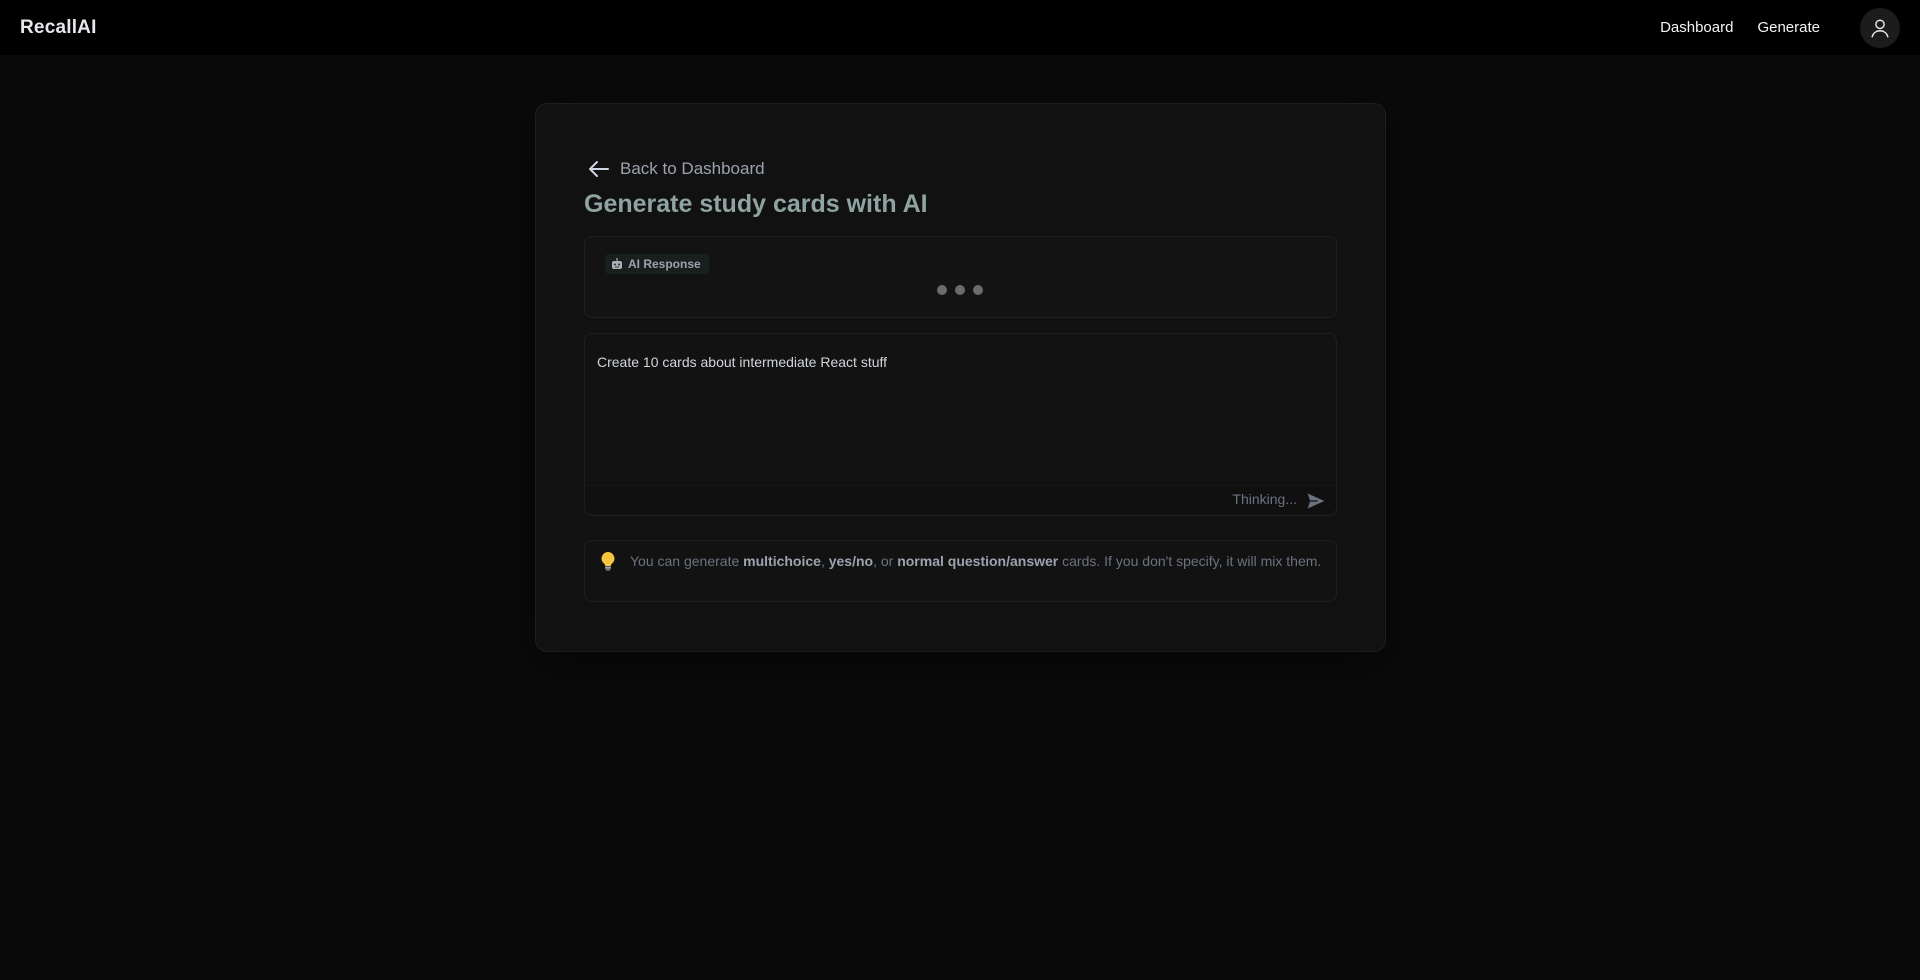 This screenshot has height=980, width=1920. What do you see at coordinates (1788, 27) in the screenshot?
I see `nav-link-generate: Generate` at bounding box center [1788, 27].